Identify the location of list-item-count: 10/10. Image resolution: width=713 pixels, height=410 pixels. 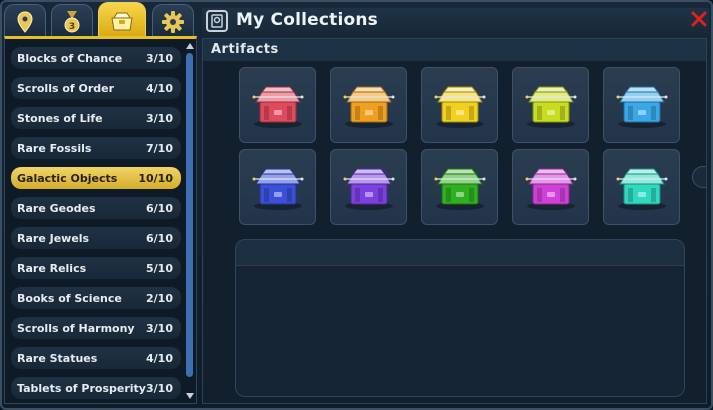
(155, 178).